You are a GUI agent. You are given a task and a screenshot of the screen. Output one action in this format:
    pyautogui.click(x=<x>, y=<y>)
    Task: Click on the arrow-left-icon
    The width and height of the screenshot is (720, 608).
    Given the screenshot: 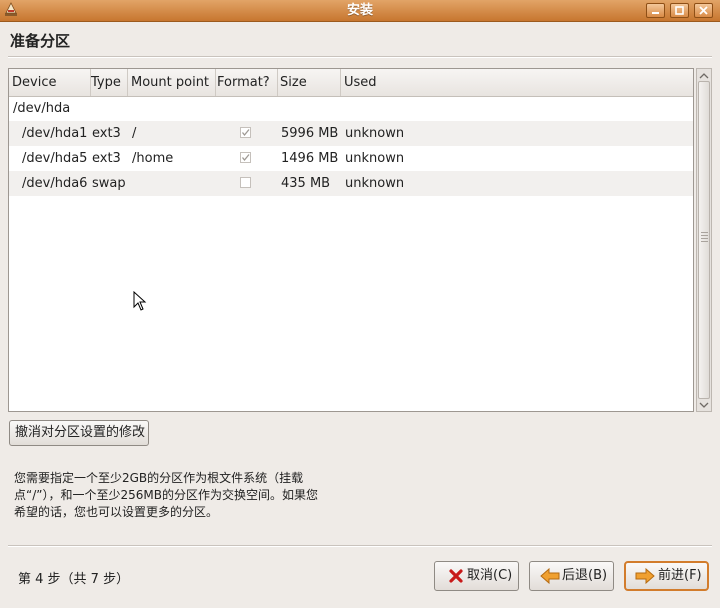 What is the action you would take?
    pyautogui.click(x=550, y=576)
    